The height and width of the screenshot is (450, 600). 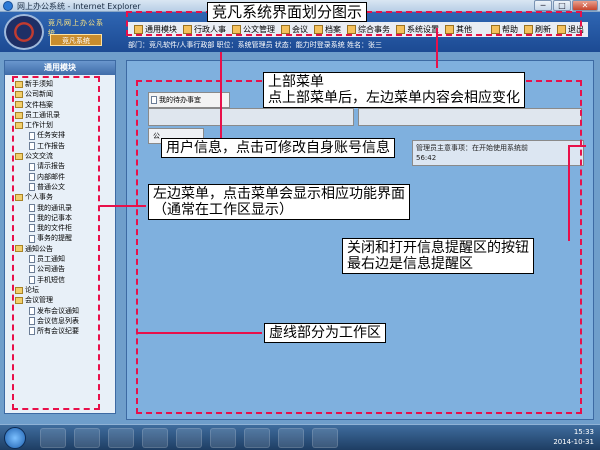 I want to click on annotation-user-info: 用户信息，点击可修改自身账号信息, so click(x=278, y=148).